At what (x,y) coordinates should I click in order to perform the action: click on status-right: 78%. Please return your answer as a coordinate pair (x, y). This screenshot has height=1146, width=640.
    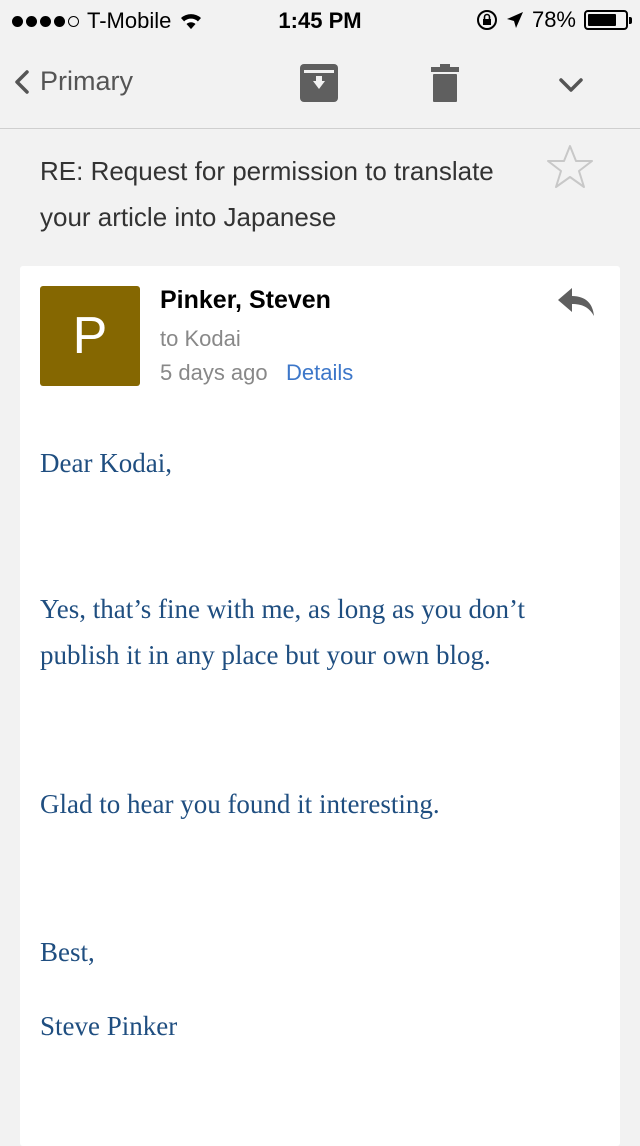
    Looking at the image, I should click on (554, 20).